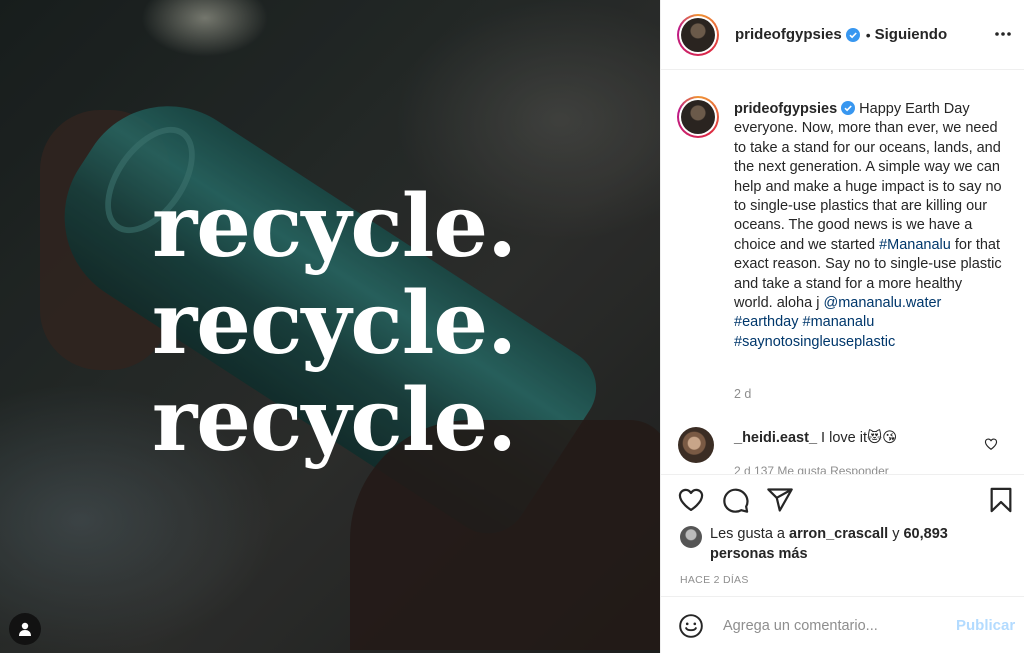  I want to click on mention-link: @mananalu.water, so click(882, 303).